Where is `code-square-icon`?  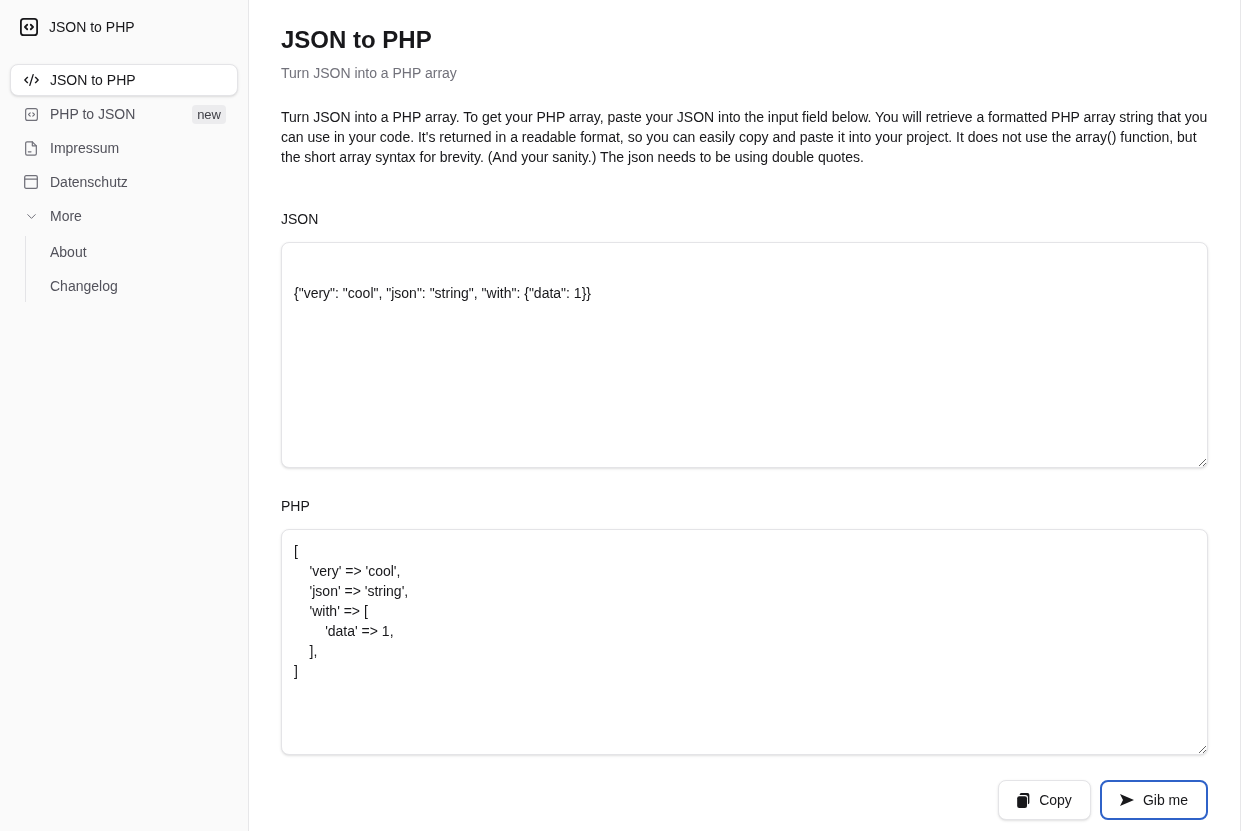
code-square-icon is located at coordinates (31, 114).